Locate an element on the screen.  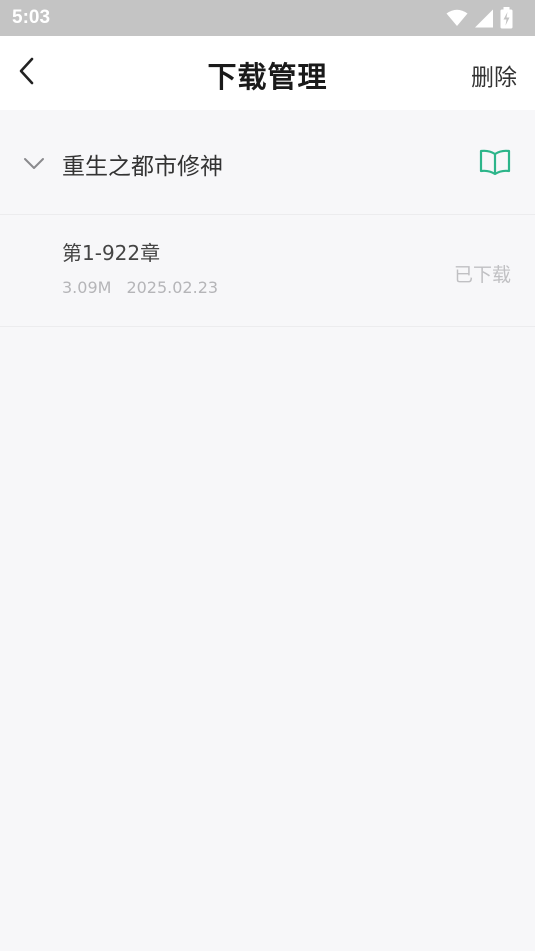
header-bar: 下载管理 删除 is located at coordinates (267, 73).